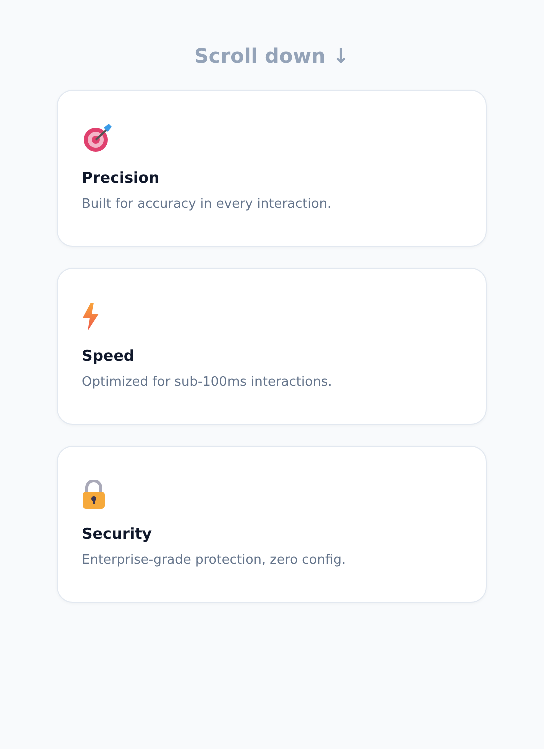  What do you see at coordinates (215, 561) in the screenshot?
I see `card-description: Enterprise-grade protection, zero config.` at bounding box center [215, 561].